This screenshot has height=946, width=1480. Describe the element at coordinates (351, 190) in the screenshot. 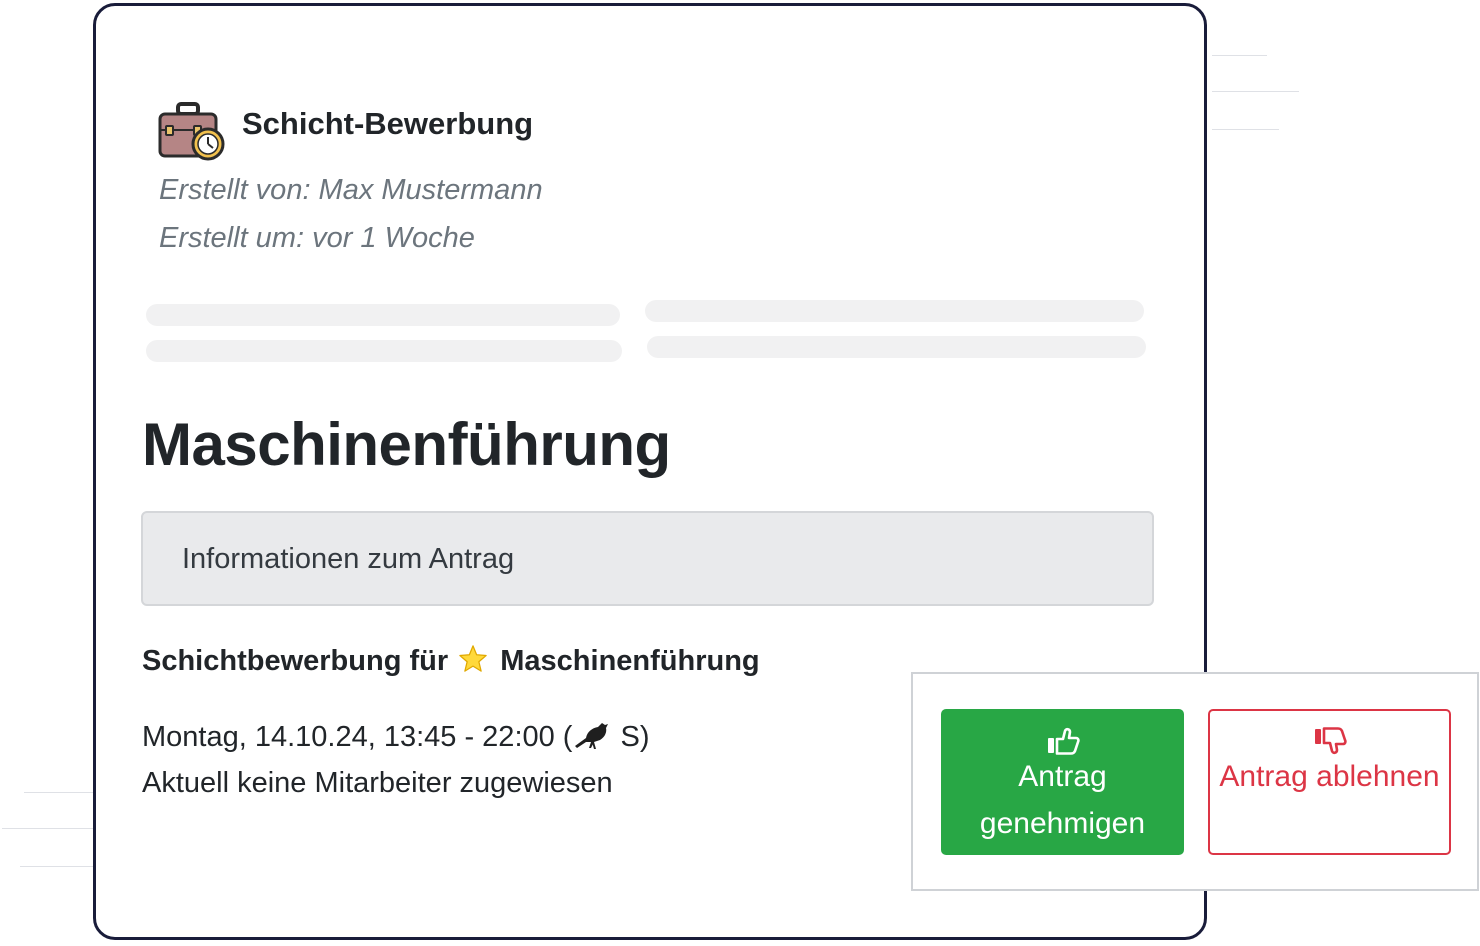

I see `created-by-text: Erstellt von: Max Mustermann` at that location.